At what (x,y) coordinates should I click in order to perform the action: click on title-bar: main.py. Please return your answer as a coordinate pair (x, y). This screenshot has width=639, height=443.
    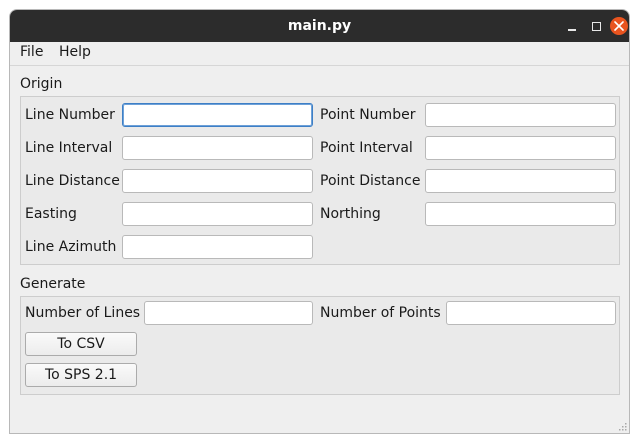
    Looking at the image, I should click on (319, 26).